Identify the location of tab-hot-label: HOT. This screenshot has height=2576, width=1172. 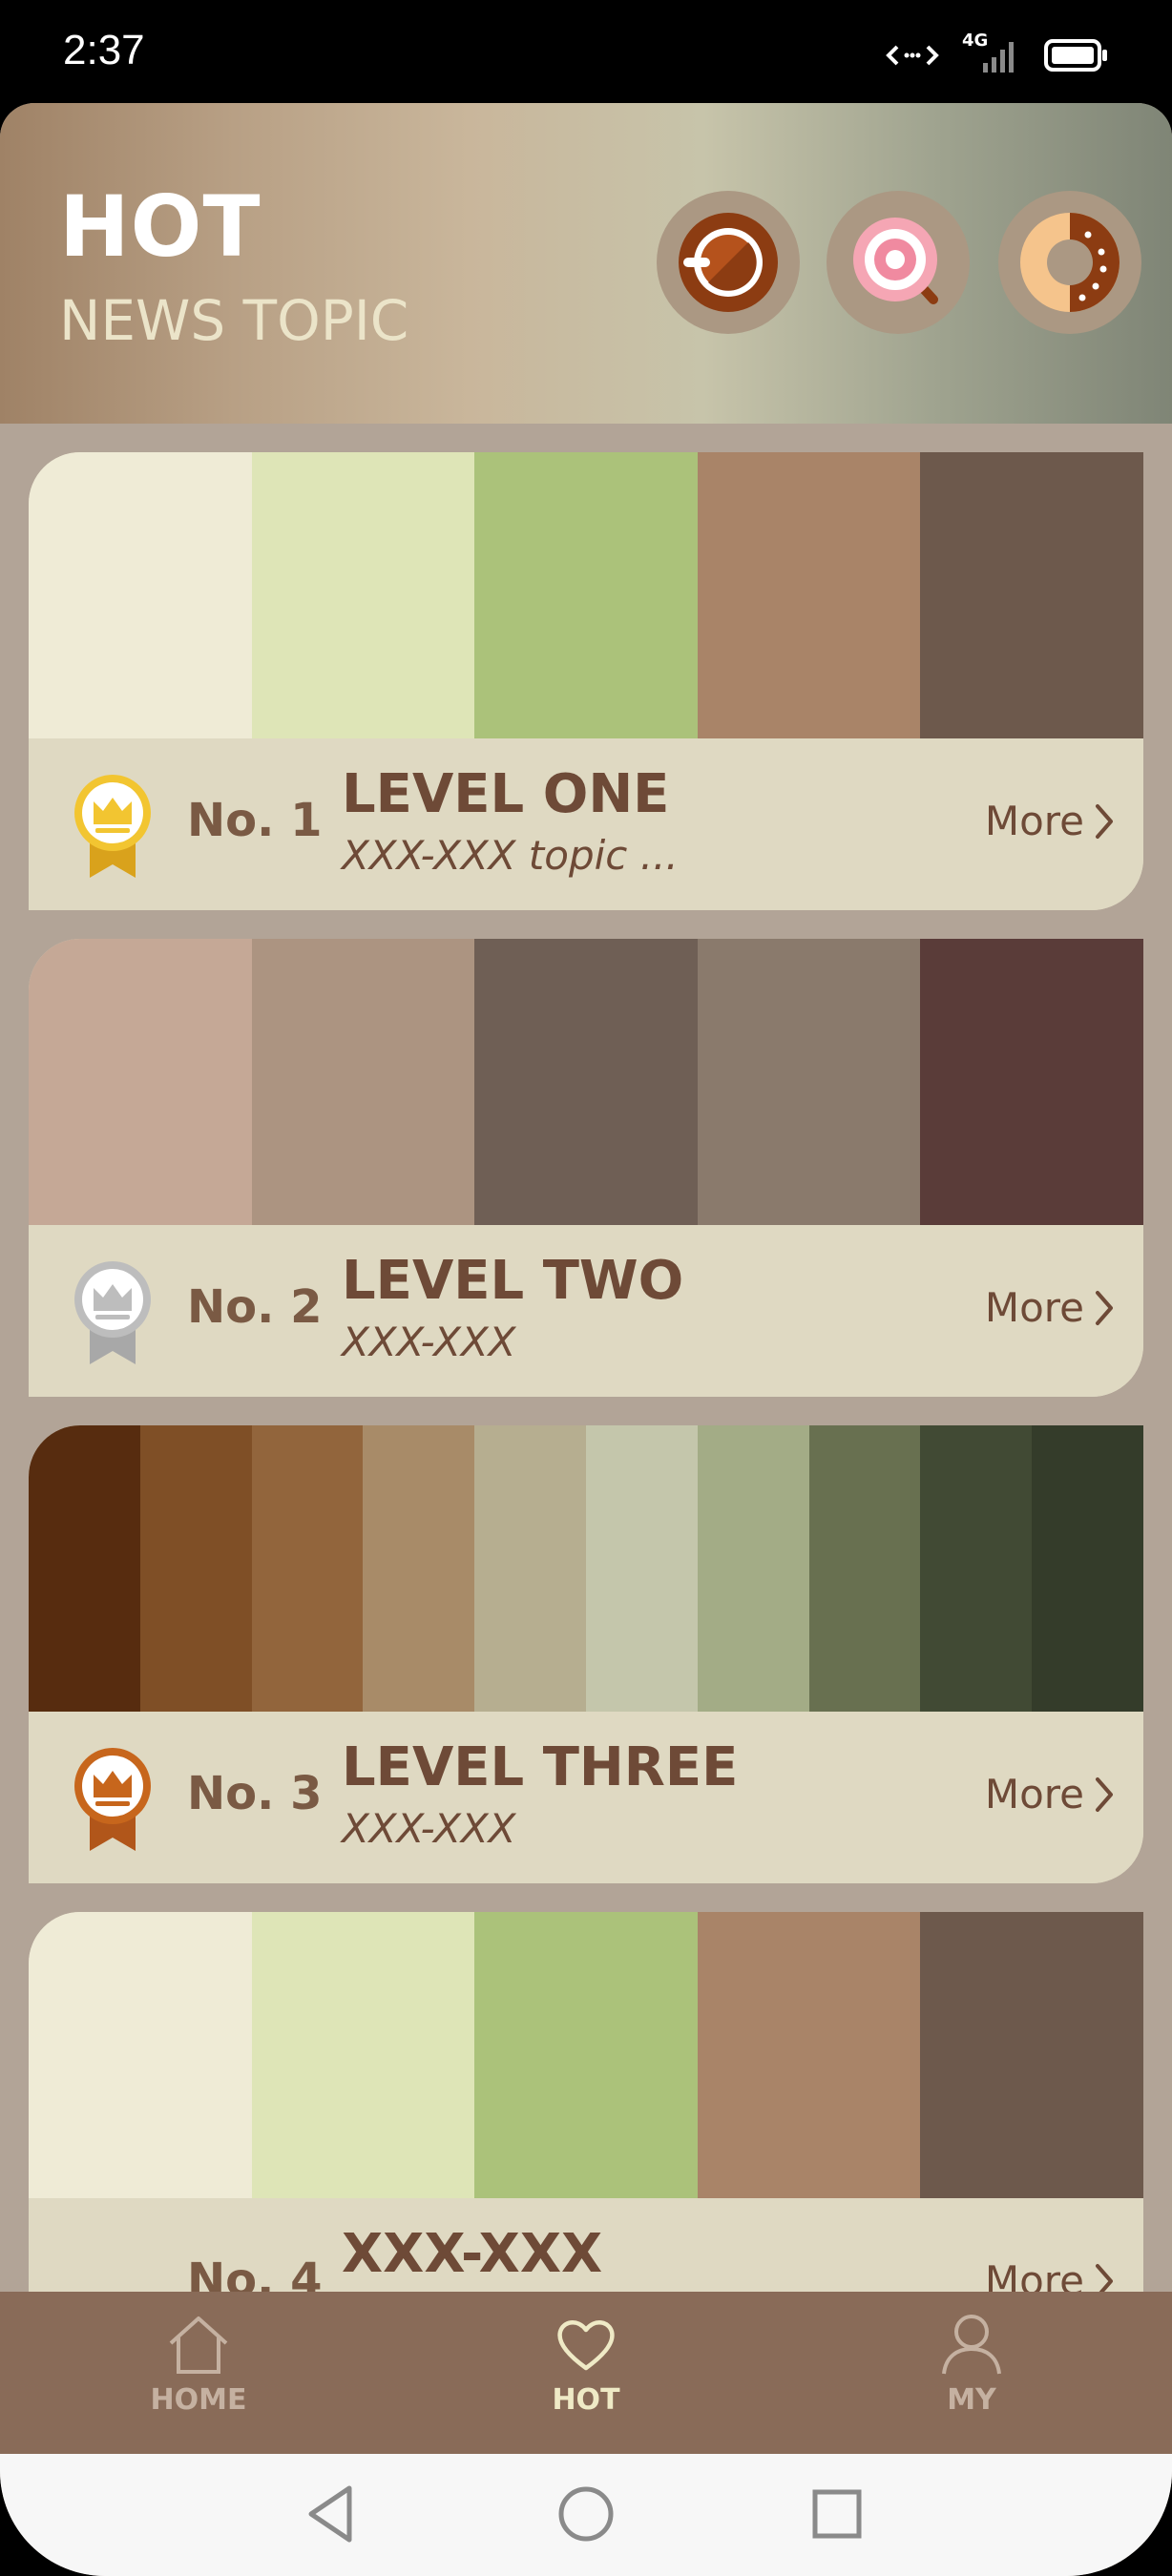
(586, 2400).